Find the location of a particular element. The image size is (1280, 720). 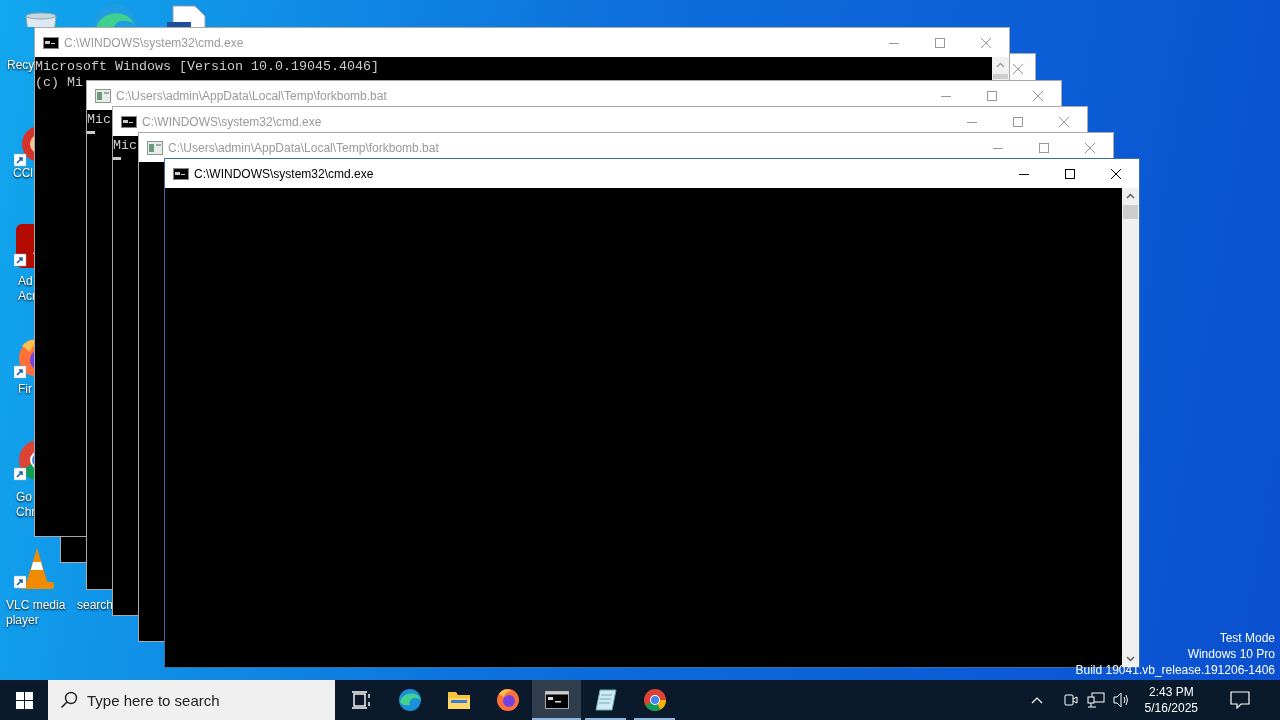

clock: 2:43 PM 5/16/2025 is located at coordinates (1171, 700).